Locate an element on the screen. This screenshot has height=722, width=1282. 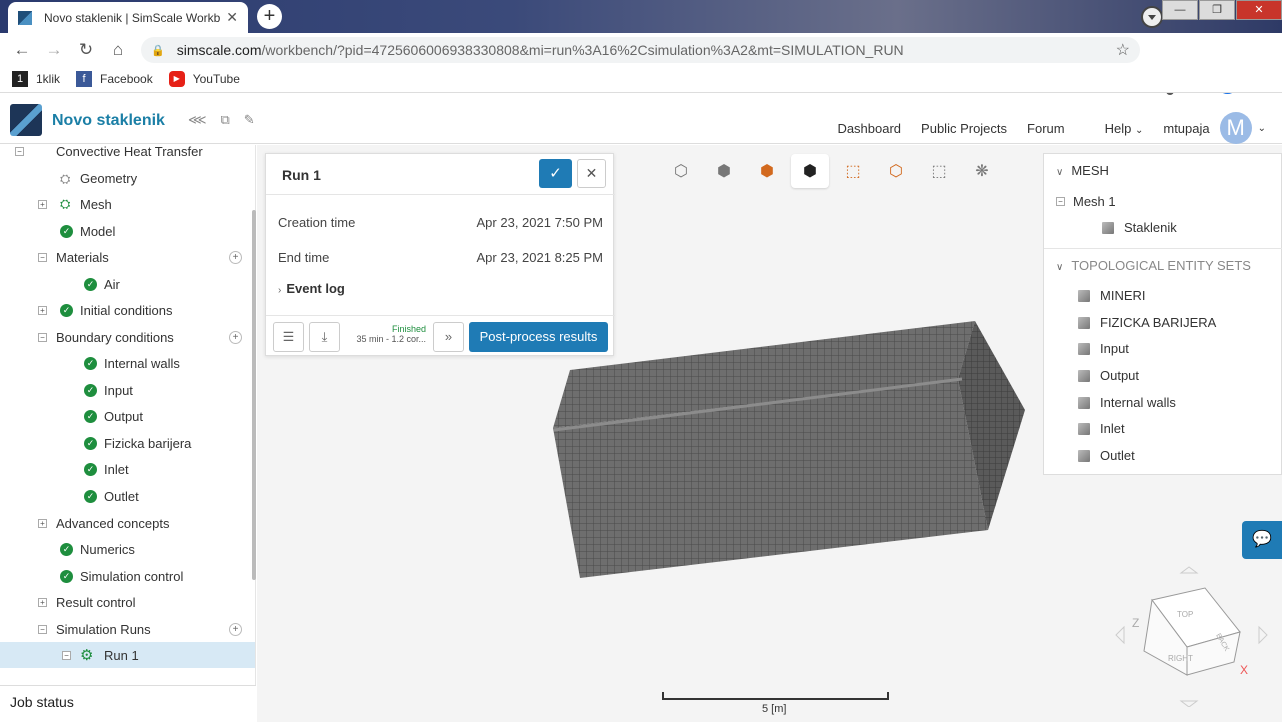
chat-button: 💬 is located at coordinates (1262, 540).